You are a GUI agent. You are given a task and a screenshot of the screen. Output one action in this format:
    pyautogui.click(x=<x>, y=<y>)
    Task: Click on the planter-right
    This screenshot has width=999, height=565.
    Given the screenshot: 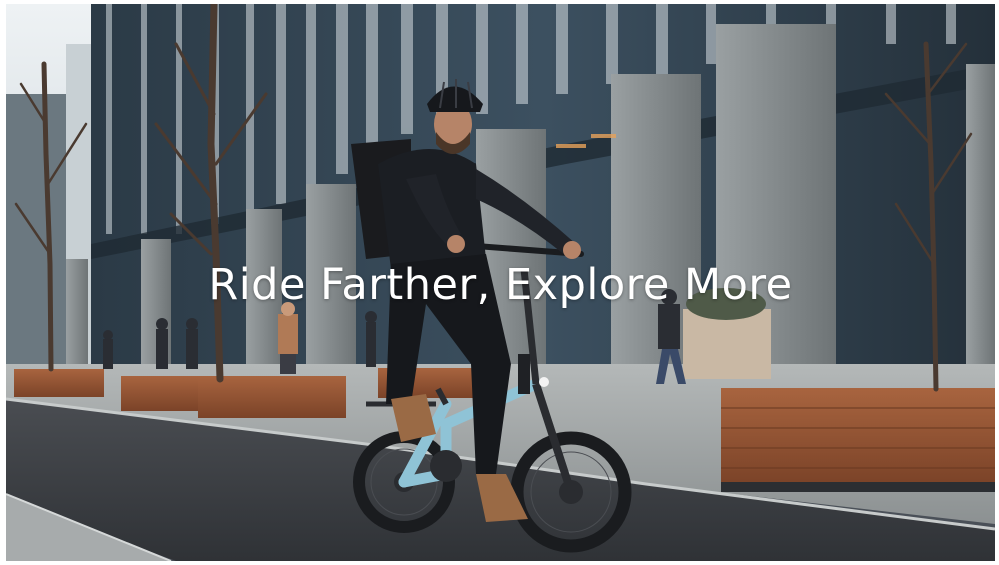 What is the action you would take?
    pyautogui.click(x=858, y=440)
    